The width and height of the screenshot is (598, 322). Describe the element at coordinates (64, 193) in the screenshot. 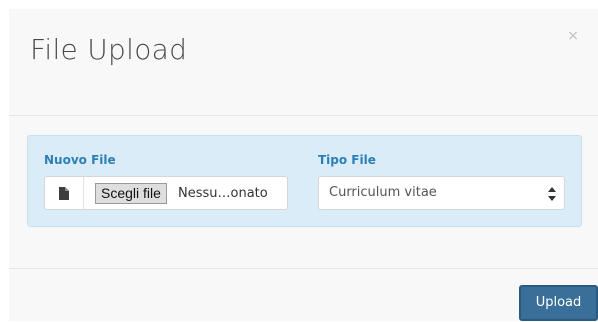

I see `file-icon` at that location.